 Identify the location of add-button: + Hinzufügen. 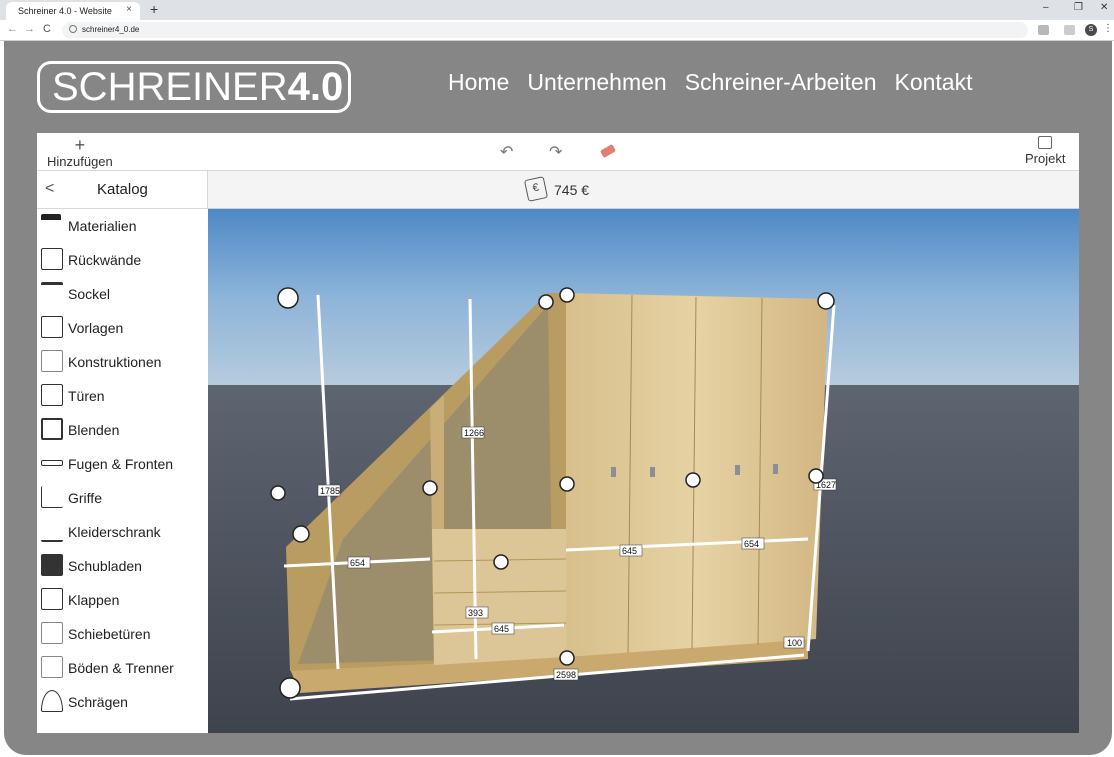
(80, 152).